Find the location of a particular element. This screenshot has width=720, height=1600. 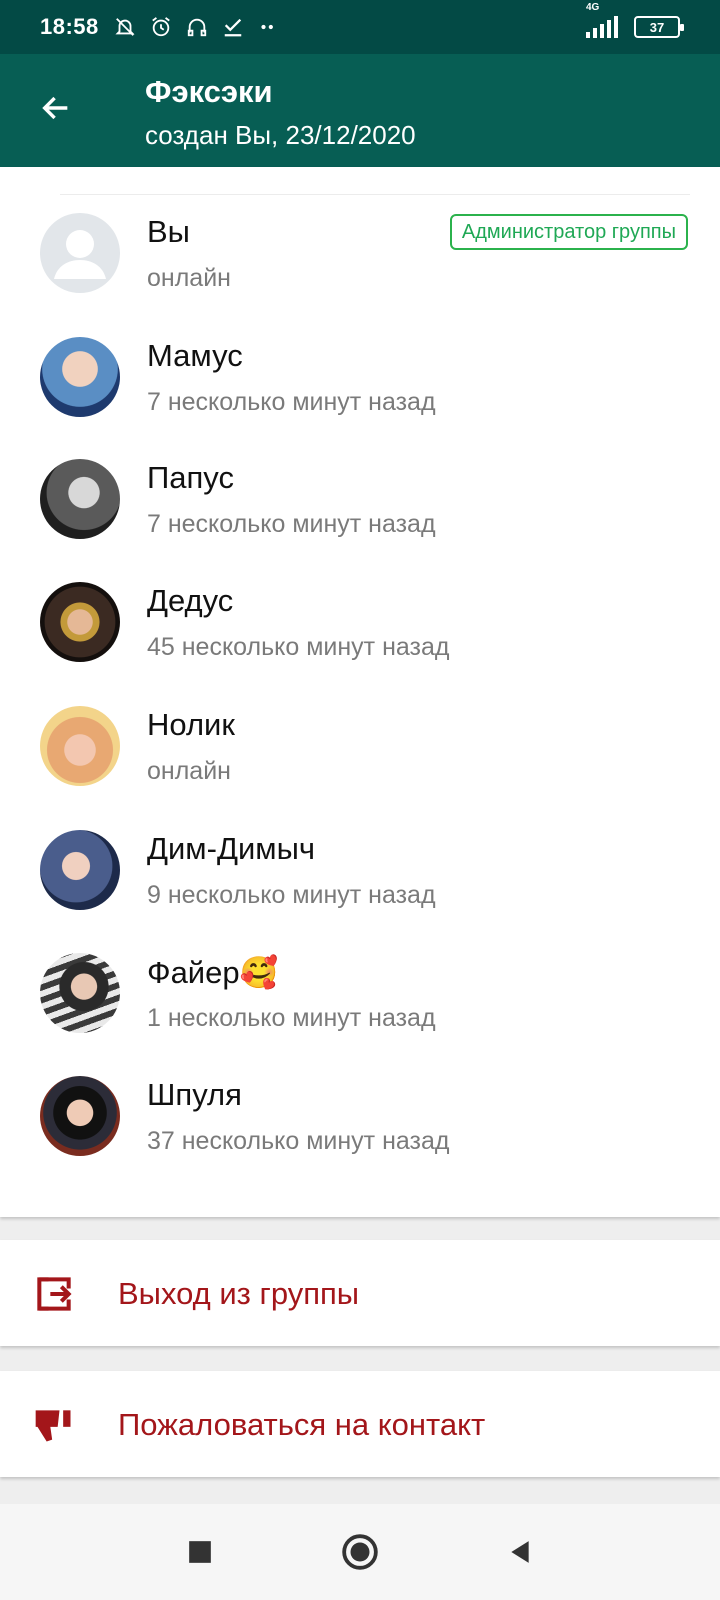

system-nav-bar is located at coordinates (360, 1552).